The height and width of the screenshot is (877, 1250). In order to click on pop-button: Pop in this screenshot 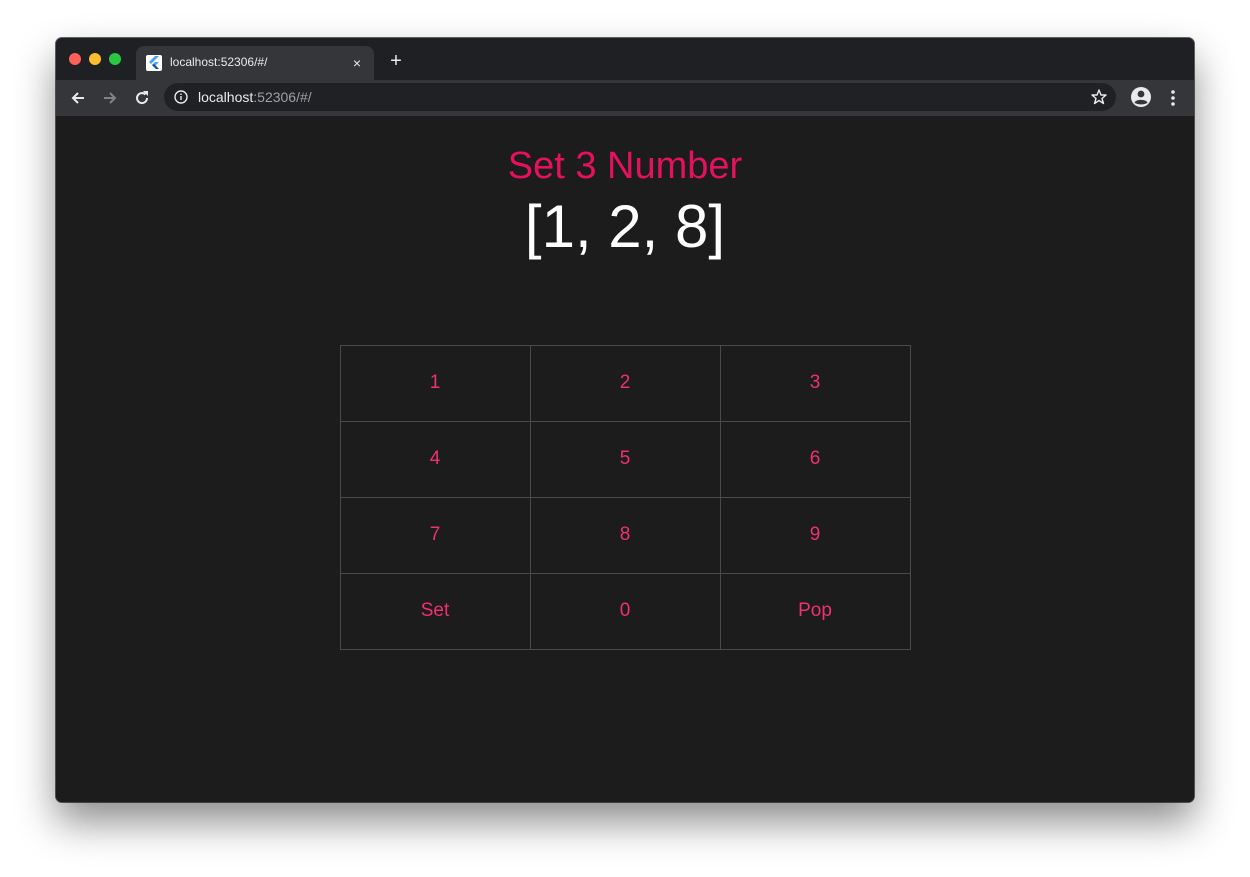, I will do `click(815, 611)`.